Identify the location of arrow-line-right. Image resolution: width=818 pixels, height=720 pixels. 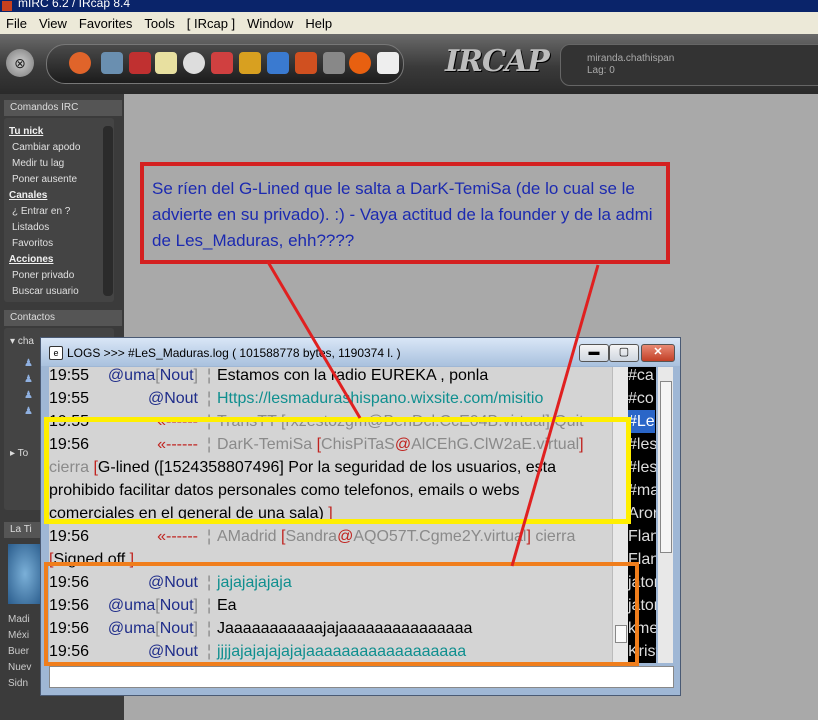
(555, 415).